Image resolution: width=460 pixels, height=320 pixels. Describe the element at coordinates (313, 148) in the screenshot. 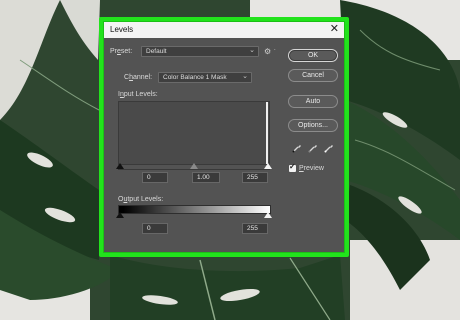

I see `eyedropper-gray-icon` at that location.